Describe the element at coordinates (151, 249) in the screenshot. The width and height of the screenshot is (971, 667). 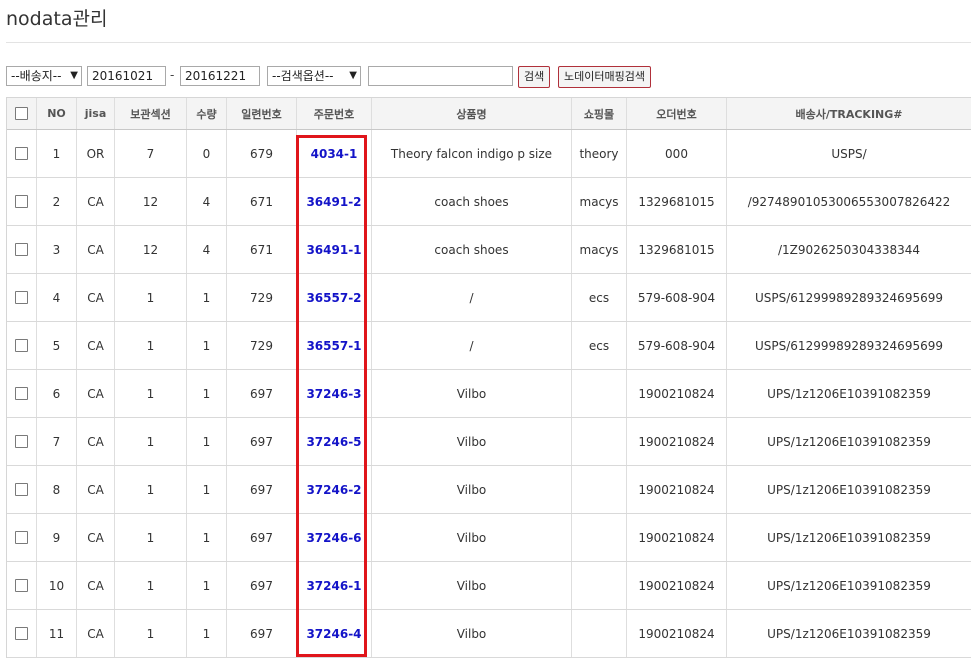
I see `cell-section: 12` at that location.